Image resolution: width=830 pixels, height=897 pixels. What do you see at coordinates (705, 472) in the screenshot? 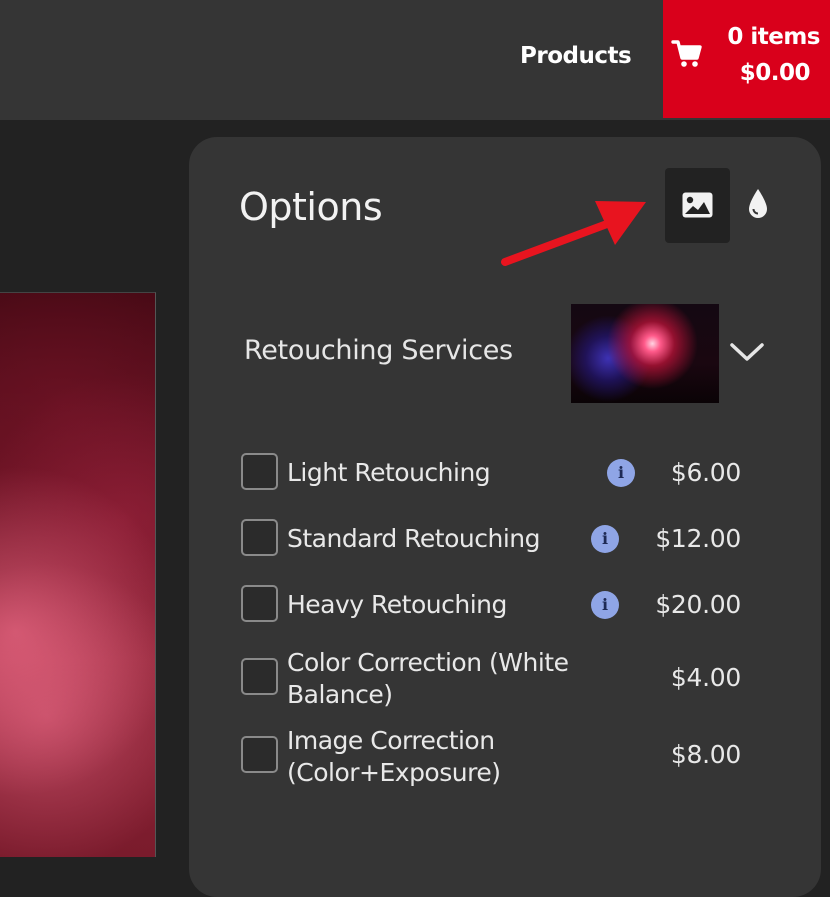
I see `option-price: $6.00` at bounding box center [705, 472].